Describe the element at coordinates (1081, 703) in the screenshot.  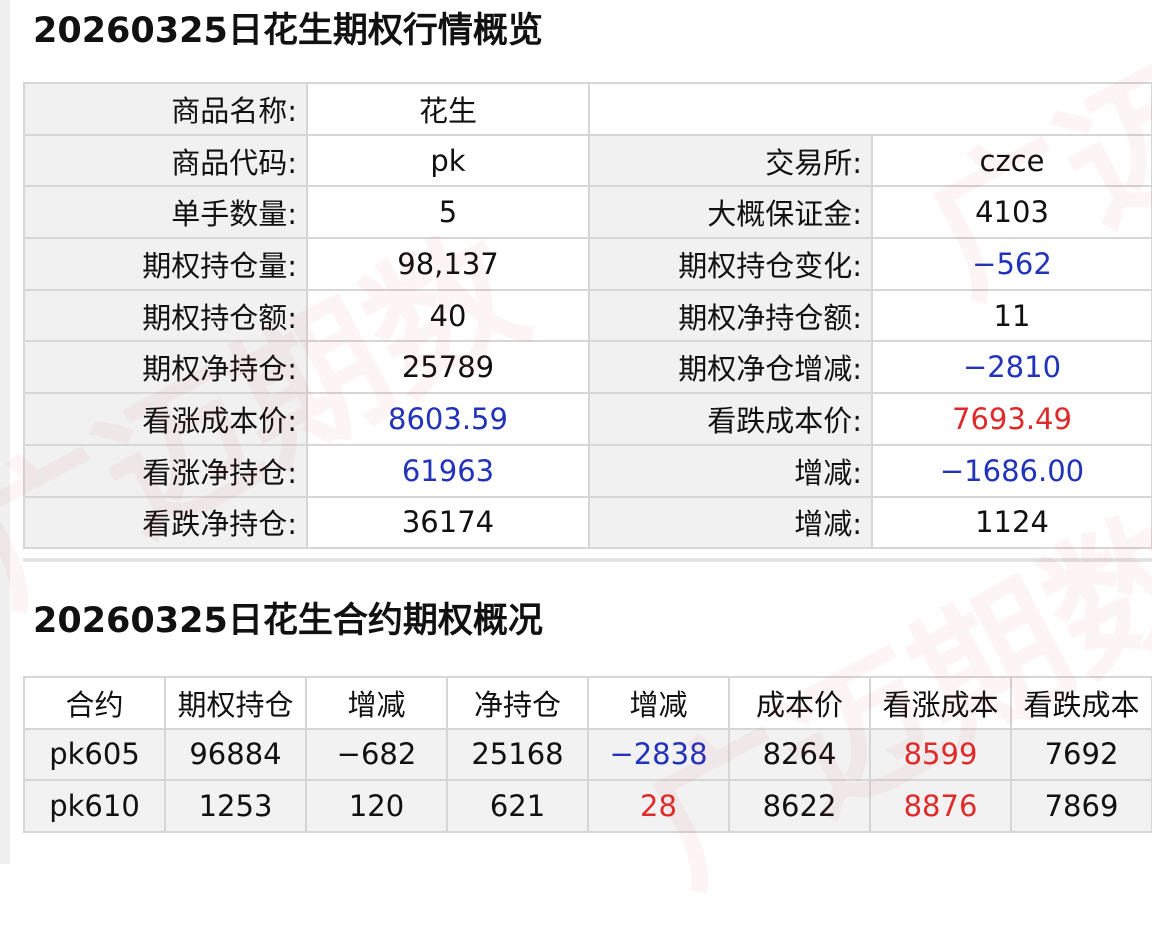
I see `column-header: 看跌成本` at that location.